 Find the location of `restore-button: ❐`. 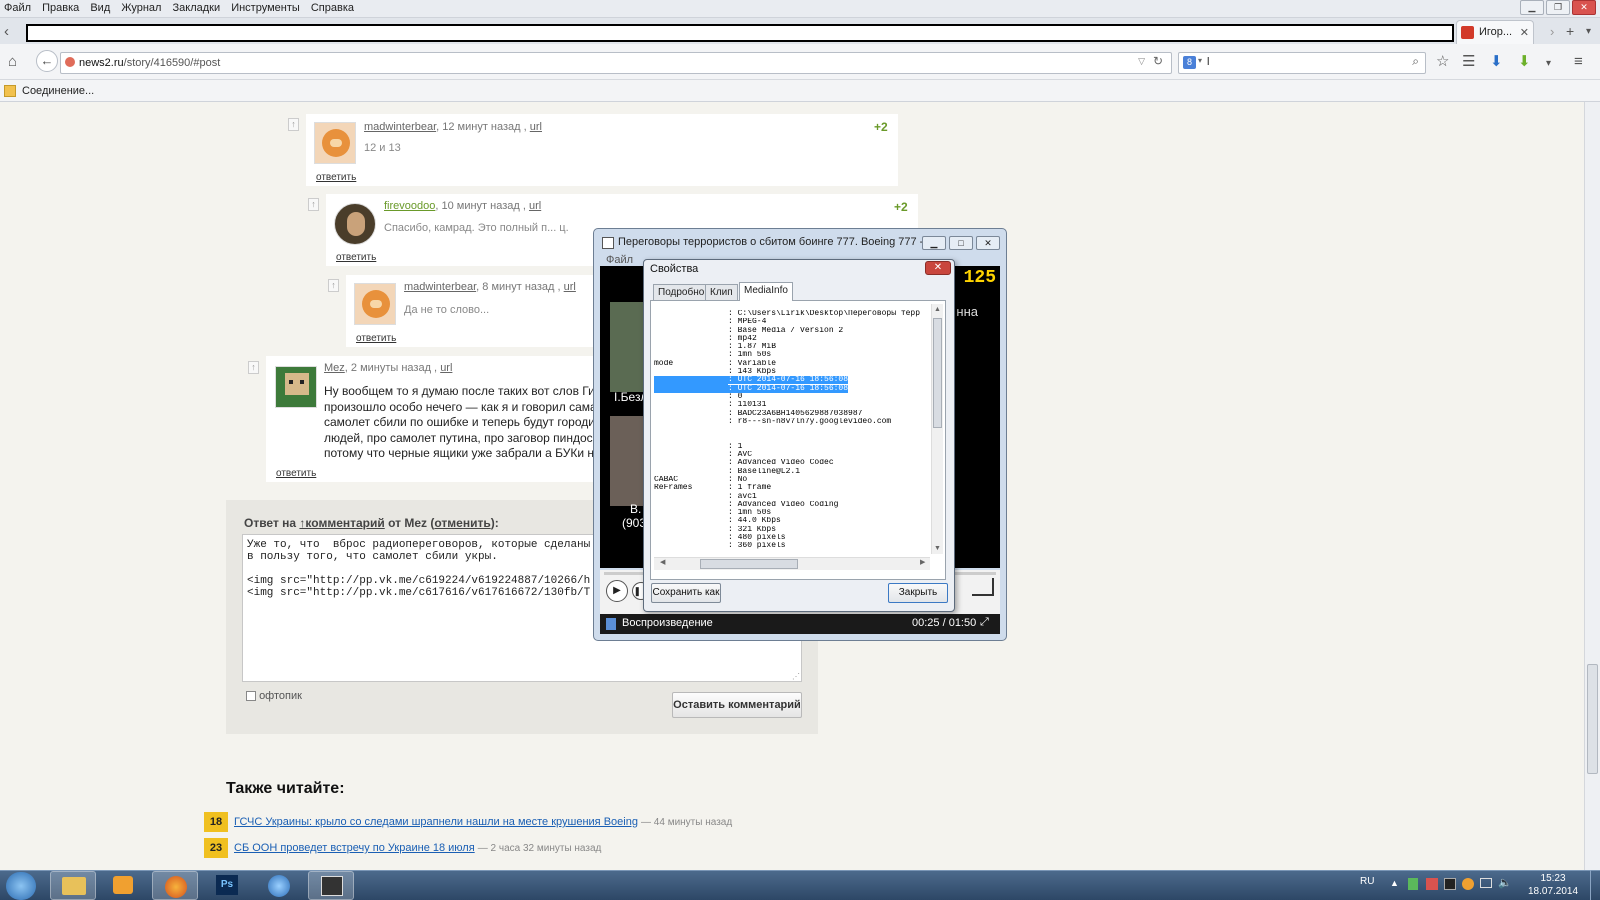

restore-button: ❐ is located at coordinates (1558, 7).